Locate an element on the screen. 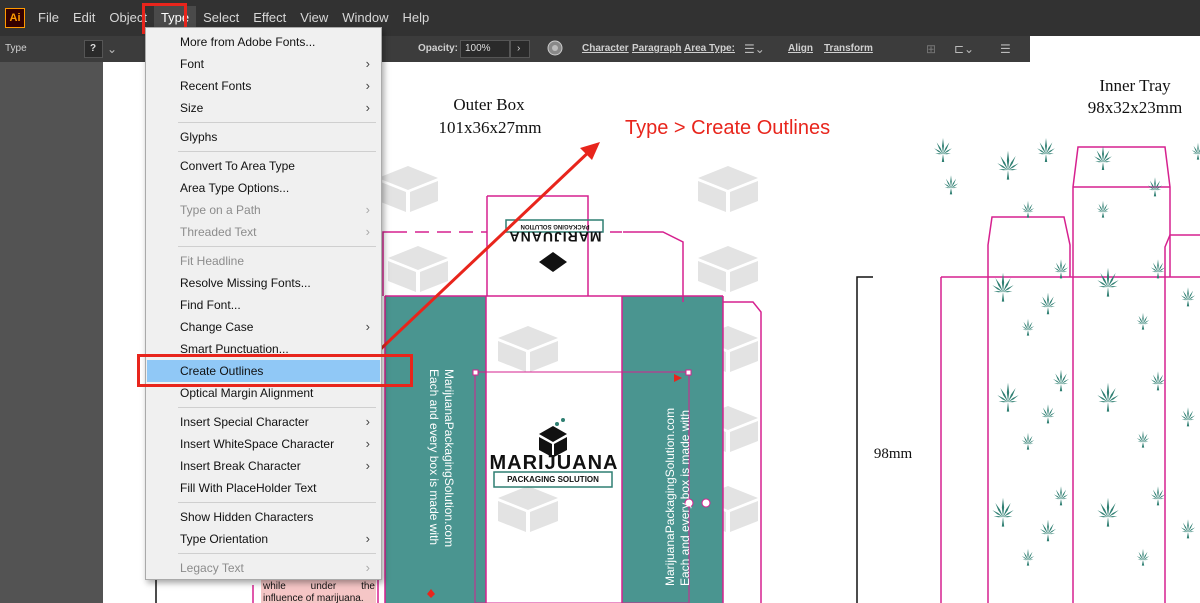 The image size is (1200, 603). height-dimension-label: 98mm is located at coordinates (893, 454).